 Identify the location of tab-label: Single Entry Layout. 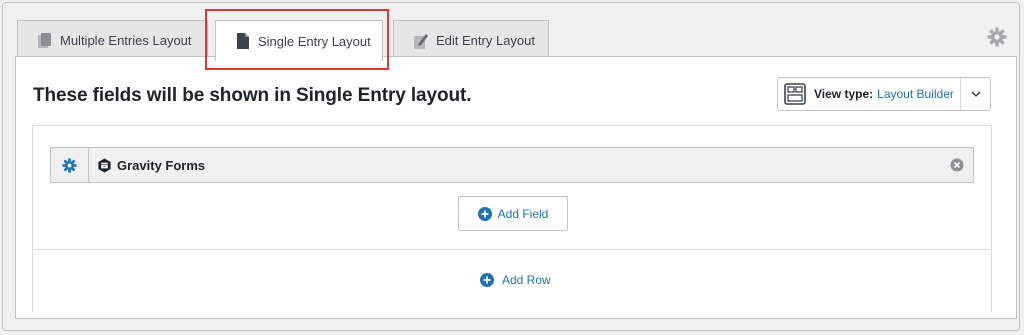
(314, 41).